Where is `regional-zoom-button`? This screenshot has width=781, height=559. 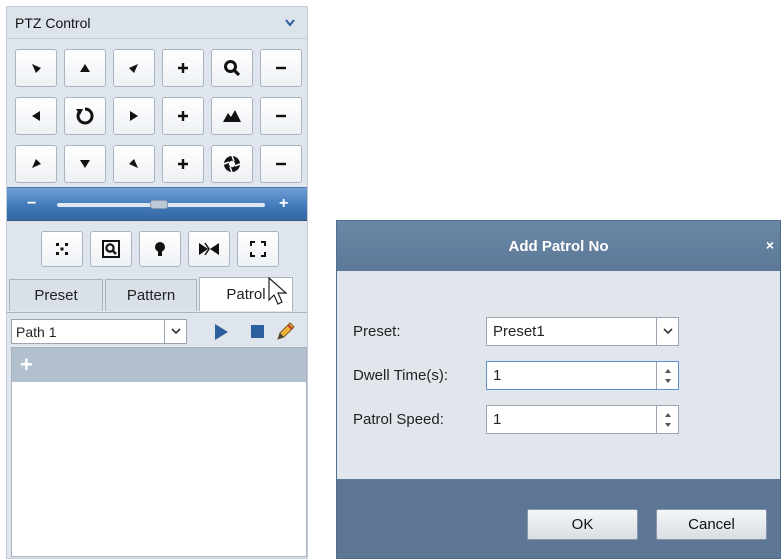
regional-zoom-button is located at coordinates (111, 249).